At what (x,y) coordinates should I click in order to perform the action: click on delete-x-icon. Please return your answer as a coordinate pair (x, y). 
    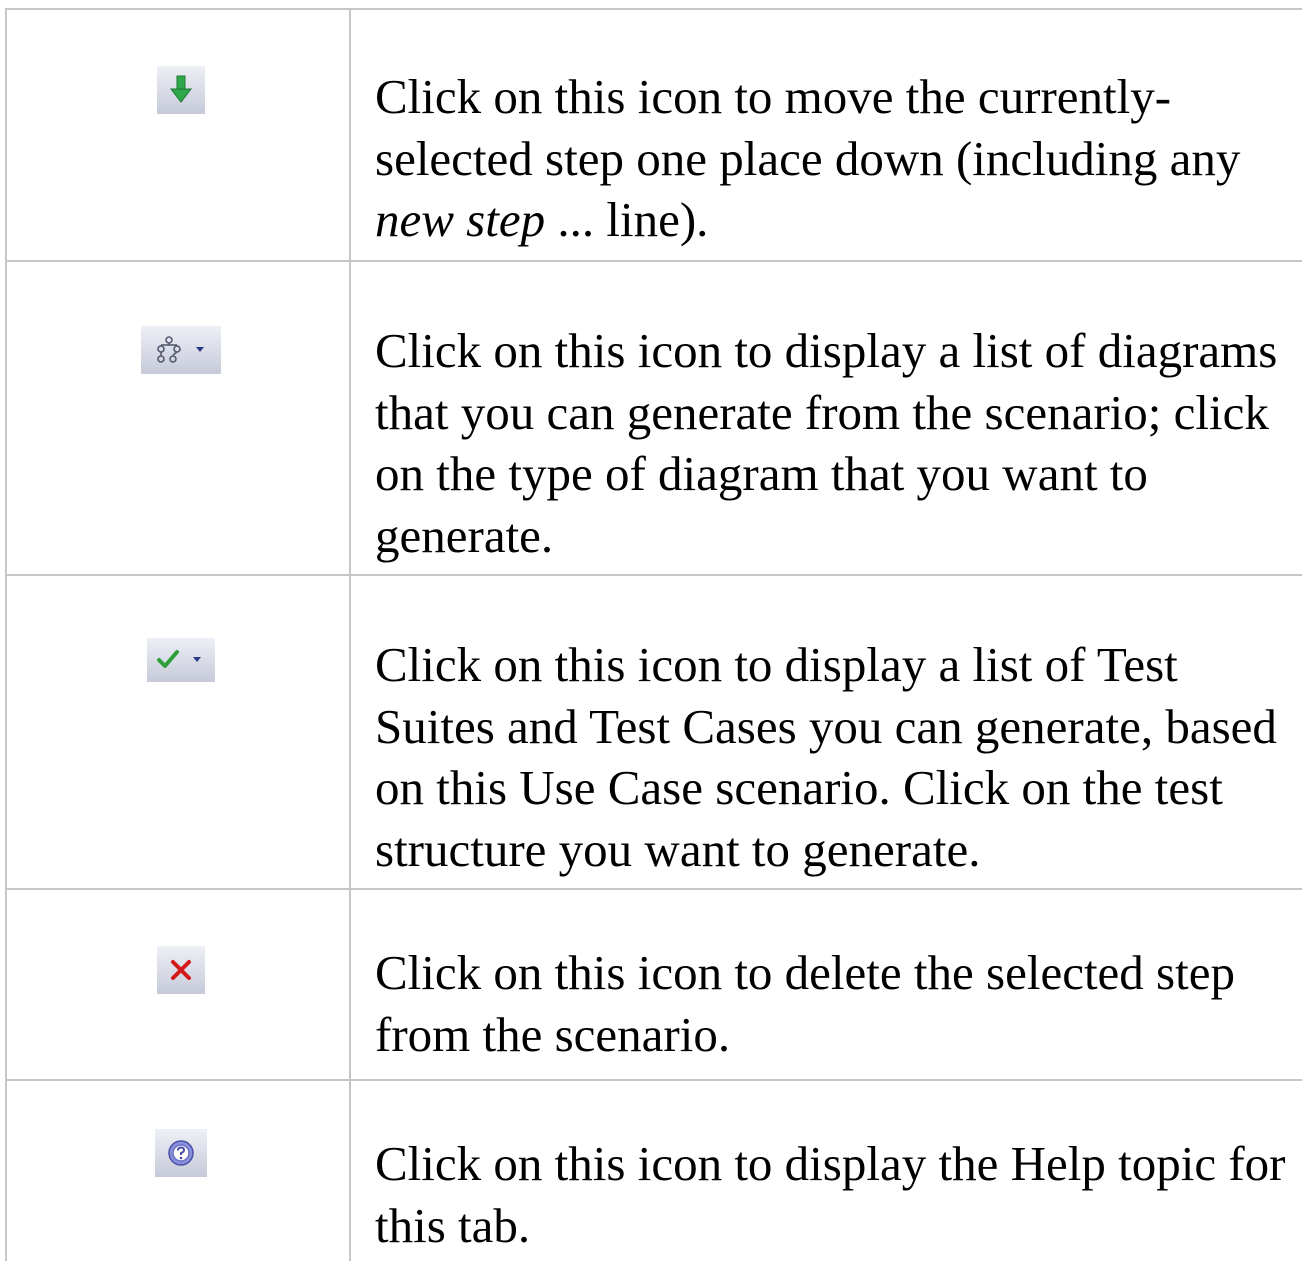
    Looking at the image, I should click on (181, 970).